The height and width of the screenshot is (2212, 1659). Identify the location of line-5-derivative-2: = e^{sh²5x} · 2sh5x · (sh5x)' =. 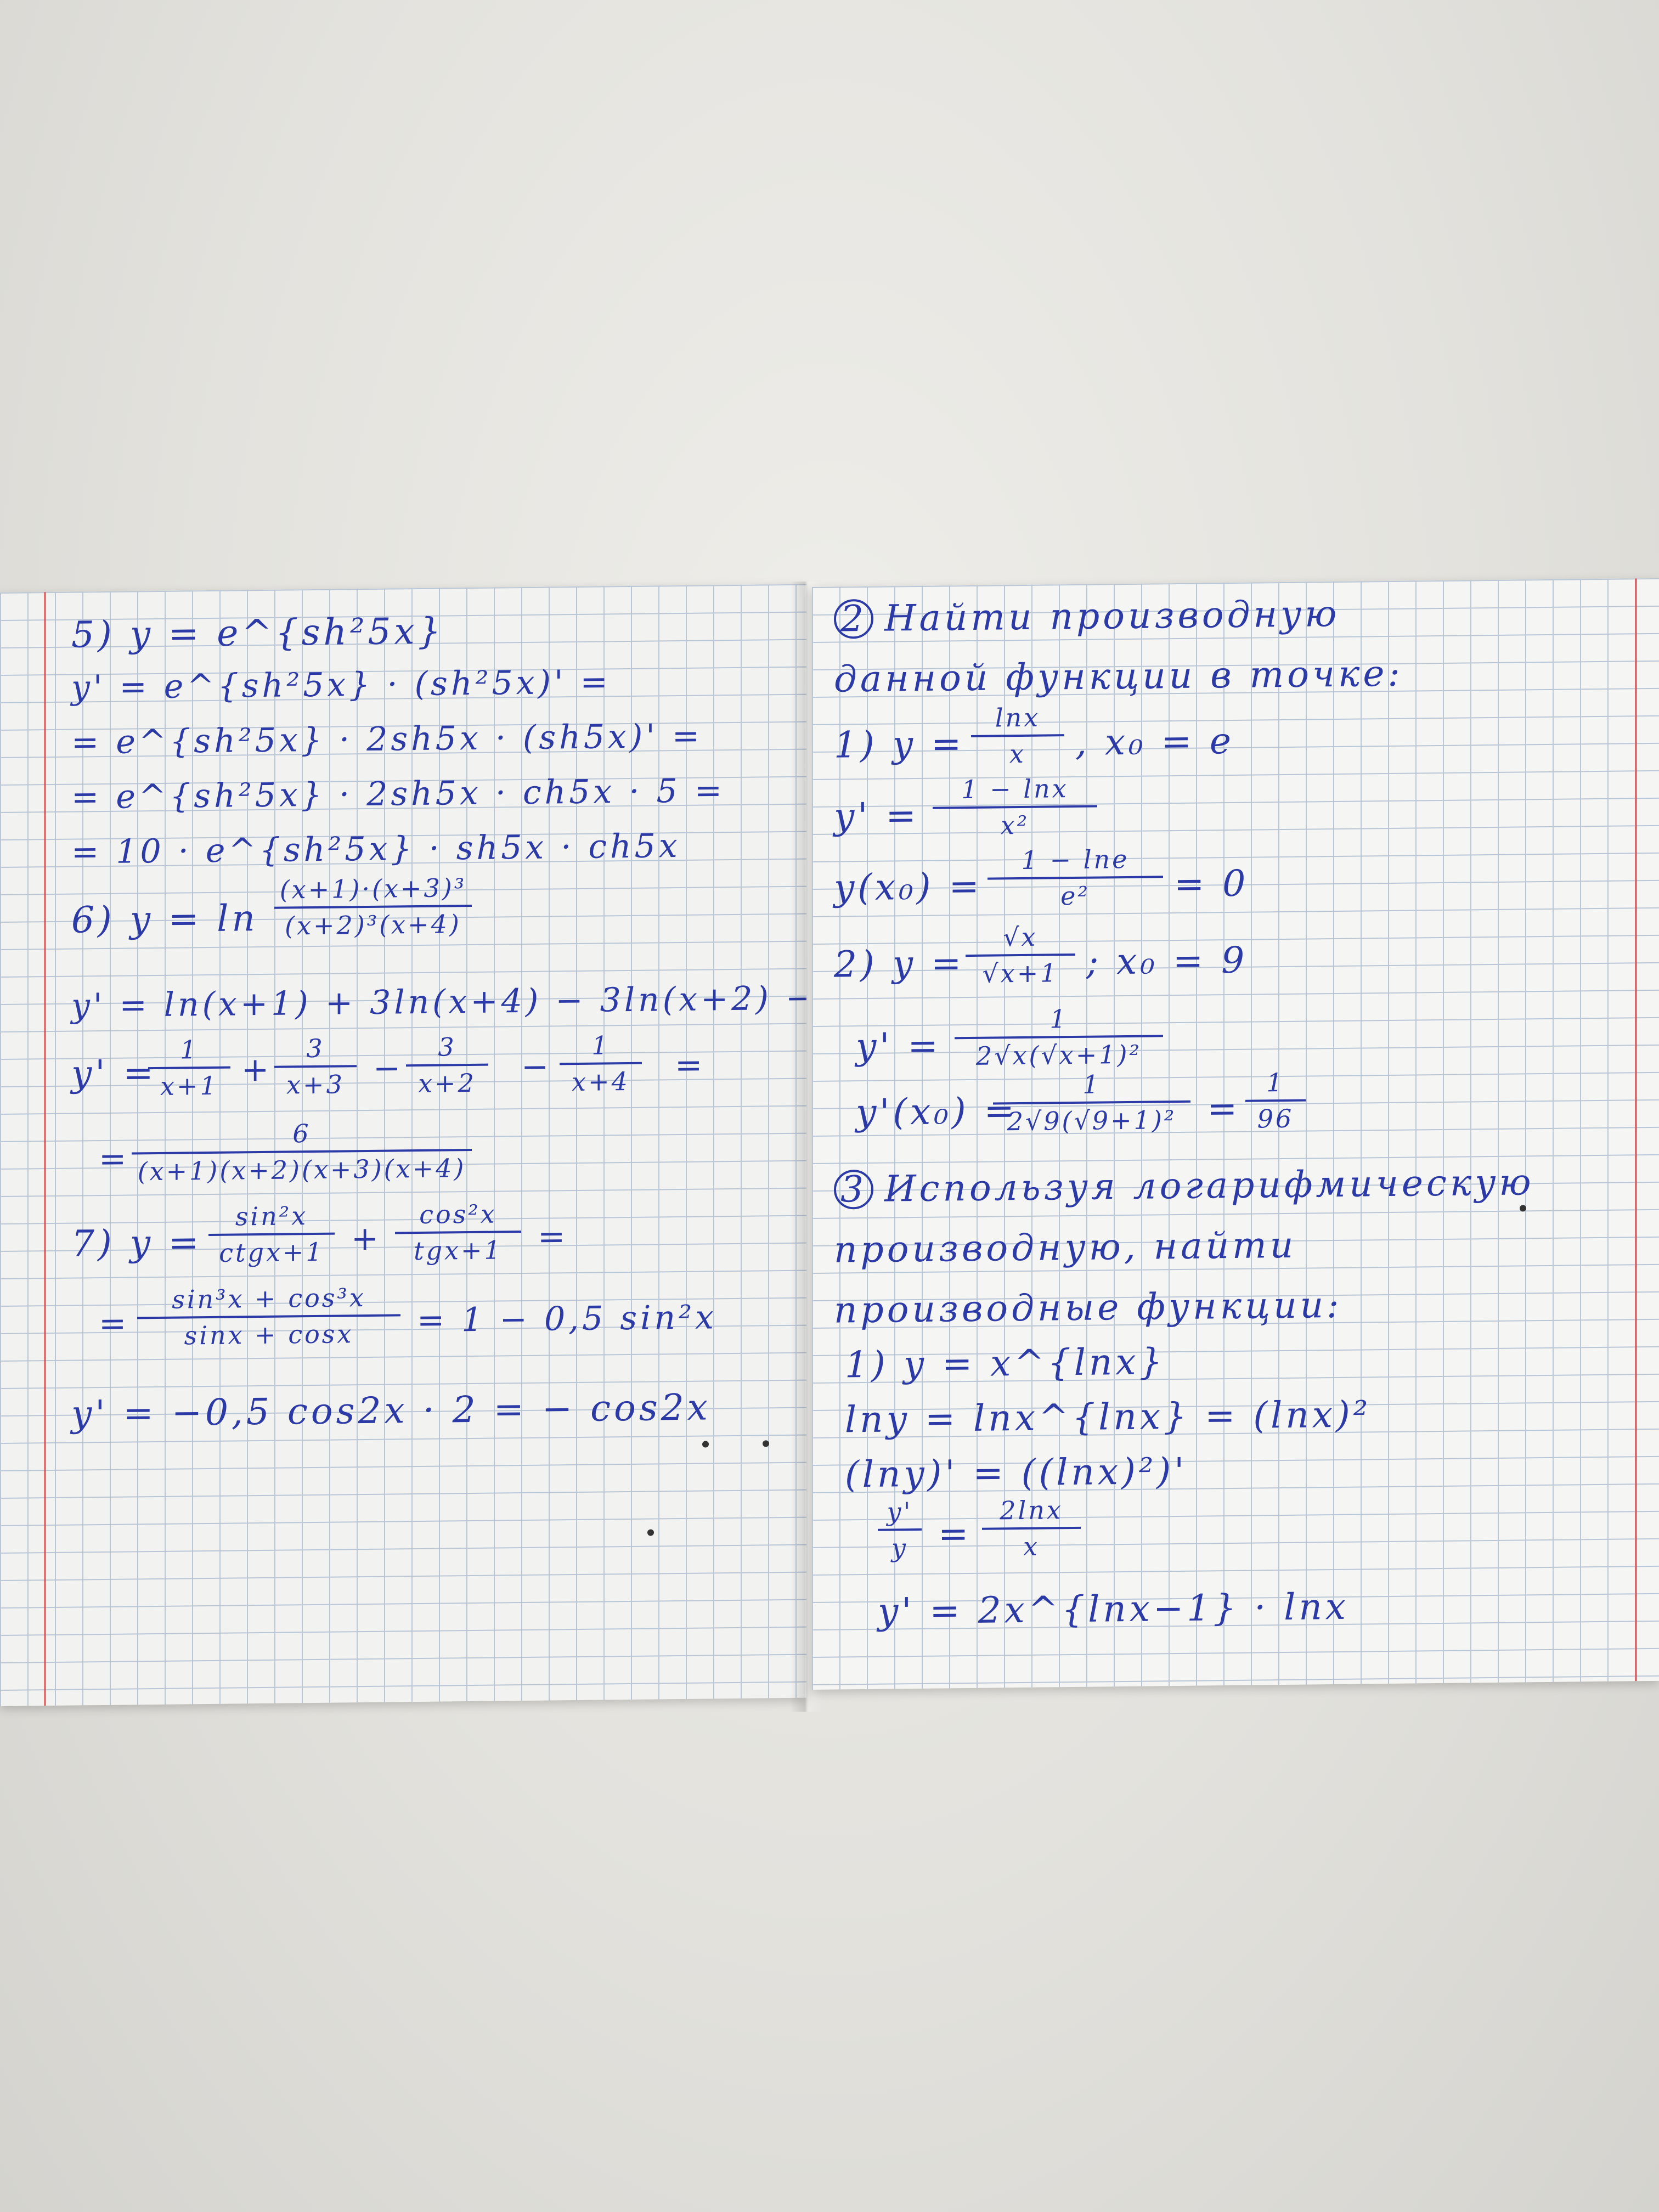
(387, 739).